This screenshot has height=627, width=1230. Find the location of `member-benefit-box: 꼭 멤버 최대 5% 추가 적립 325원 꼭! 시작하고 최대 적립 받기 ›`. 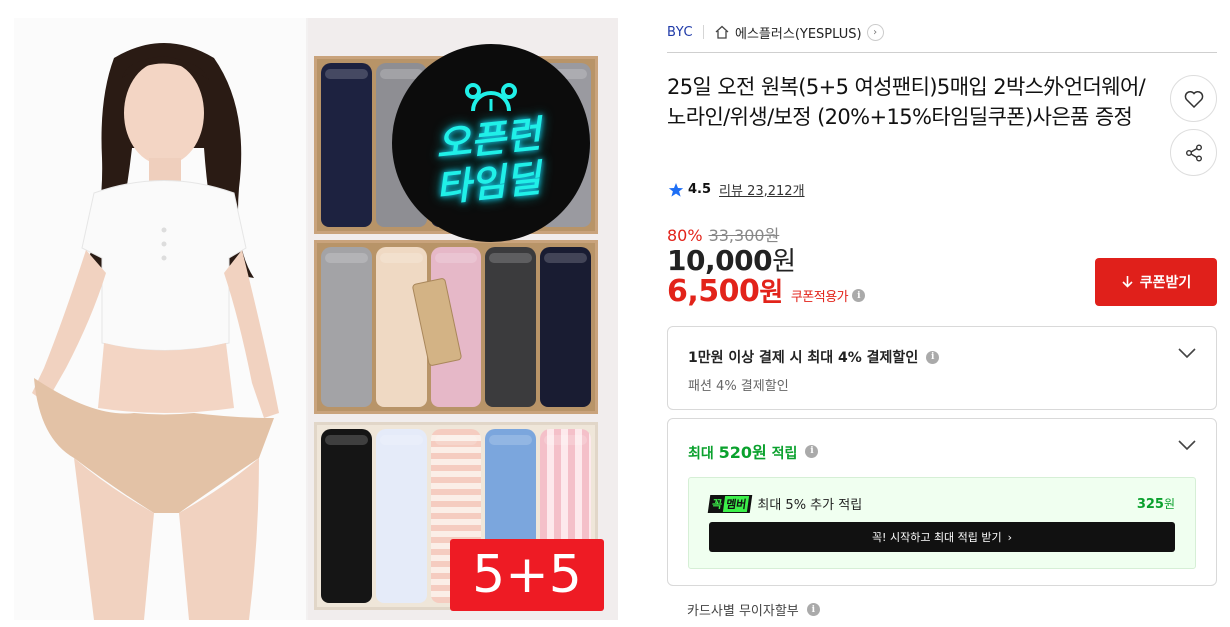

member-benefit-box: 꼭 멤버 최대 5% 추가 적립 325원 꼭! 시작하고 최대 적립 받기 › is located at coordinates (942, 523).